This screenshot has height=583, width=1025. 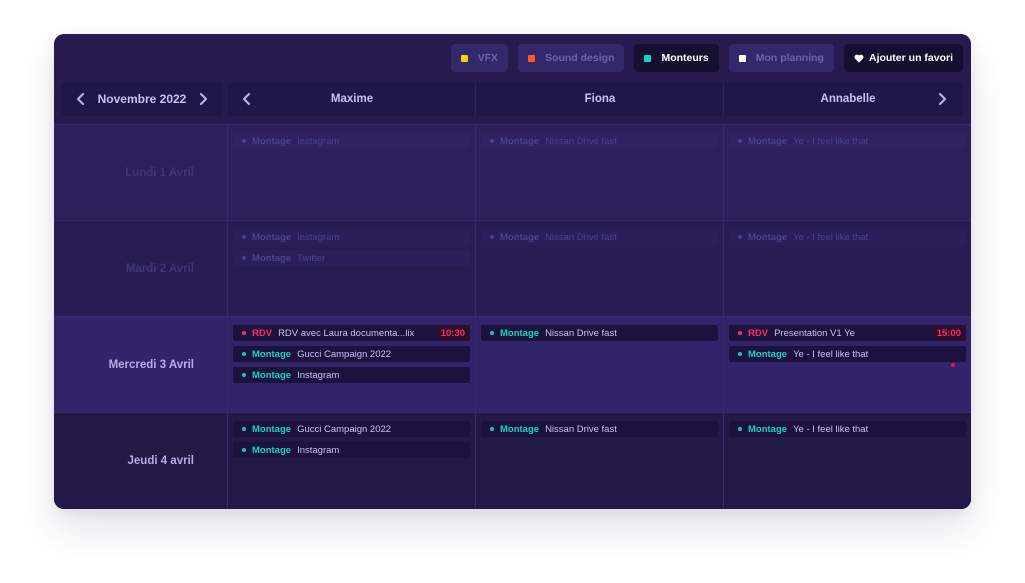 What do you see at coordinates (159, 173) in the screenshot?
I see `day-label: Lundi 1 Avril` at bounding box center [159, 173].